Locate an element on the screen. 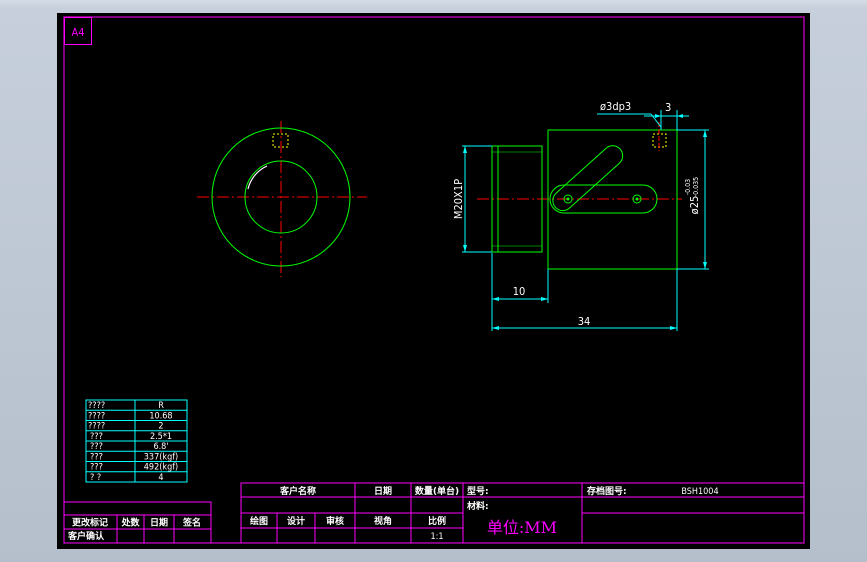  side-view is located at coordinates (579, 196).